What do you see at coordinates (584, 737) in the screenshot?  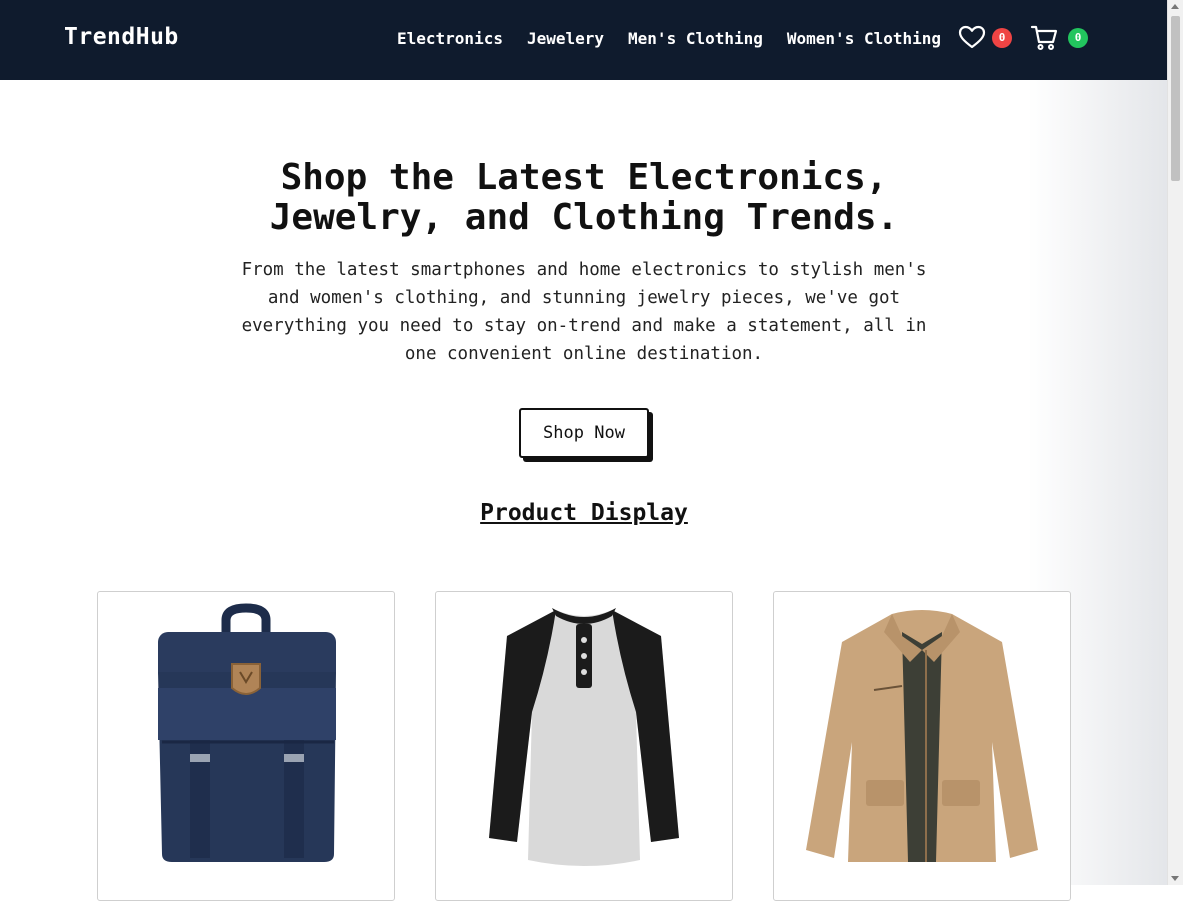 I see `henley-shirt-image` at bounding box center [584, 737].